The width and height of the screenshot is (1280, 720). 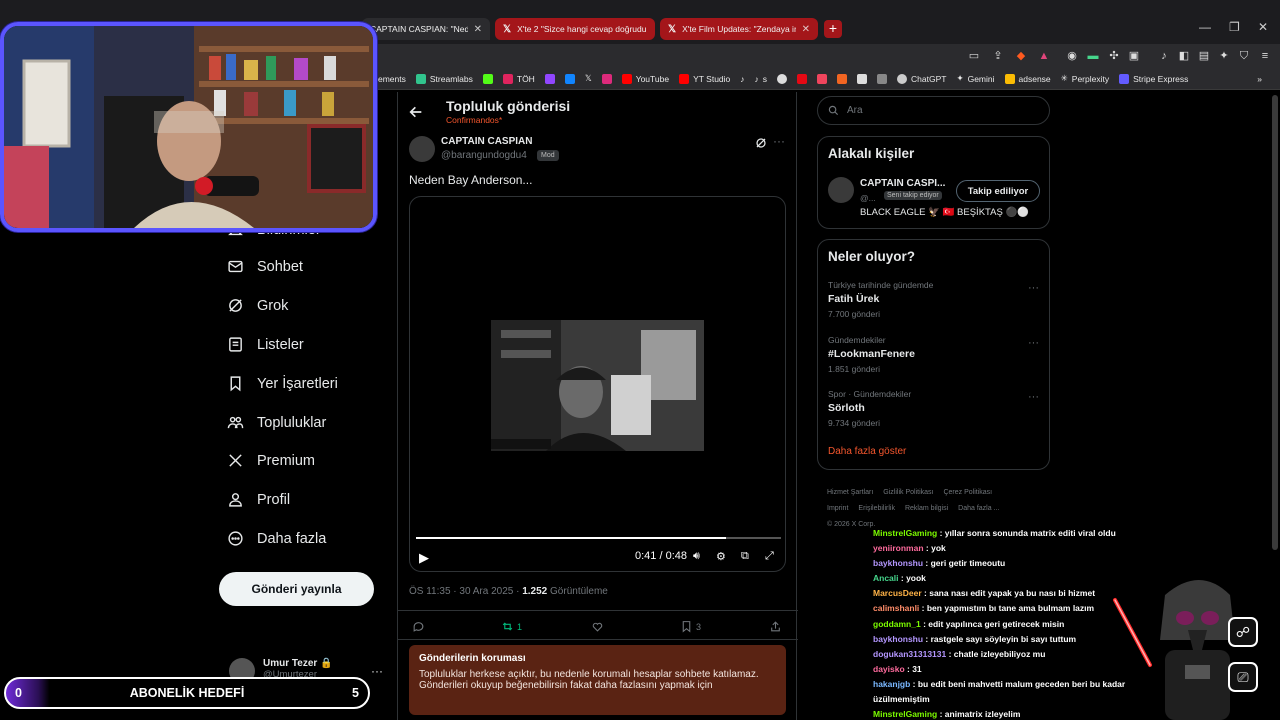 I want to click on chat-username: dogukan31313131, so click(x=909, y=654).